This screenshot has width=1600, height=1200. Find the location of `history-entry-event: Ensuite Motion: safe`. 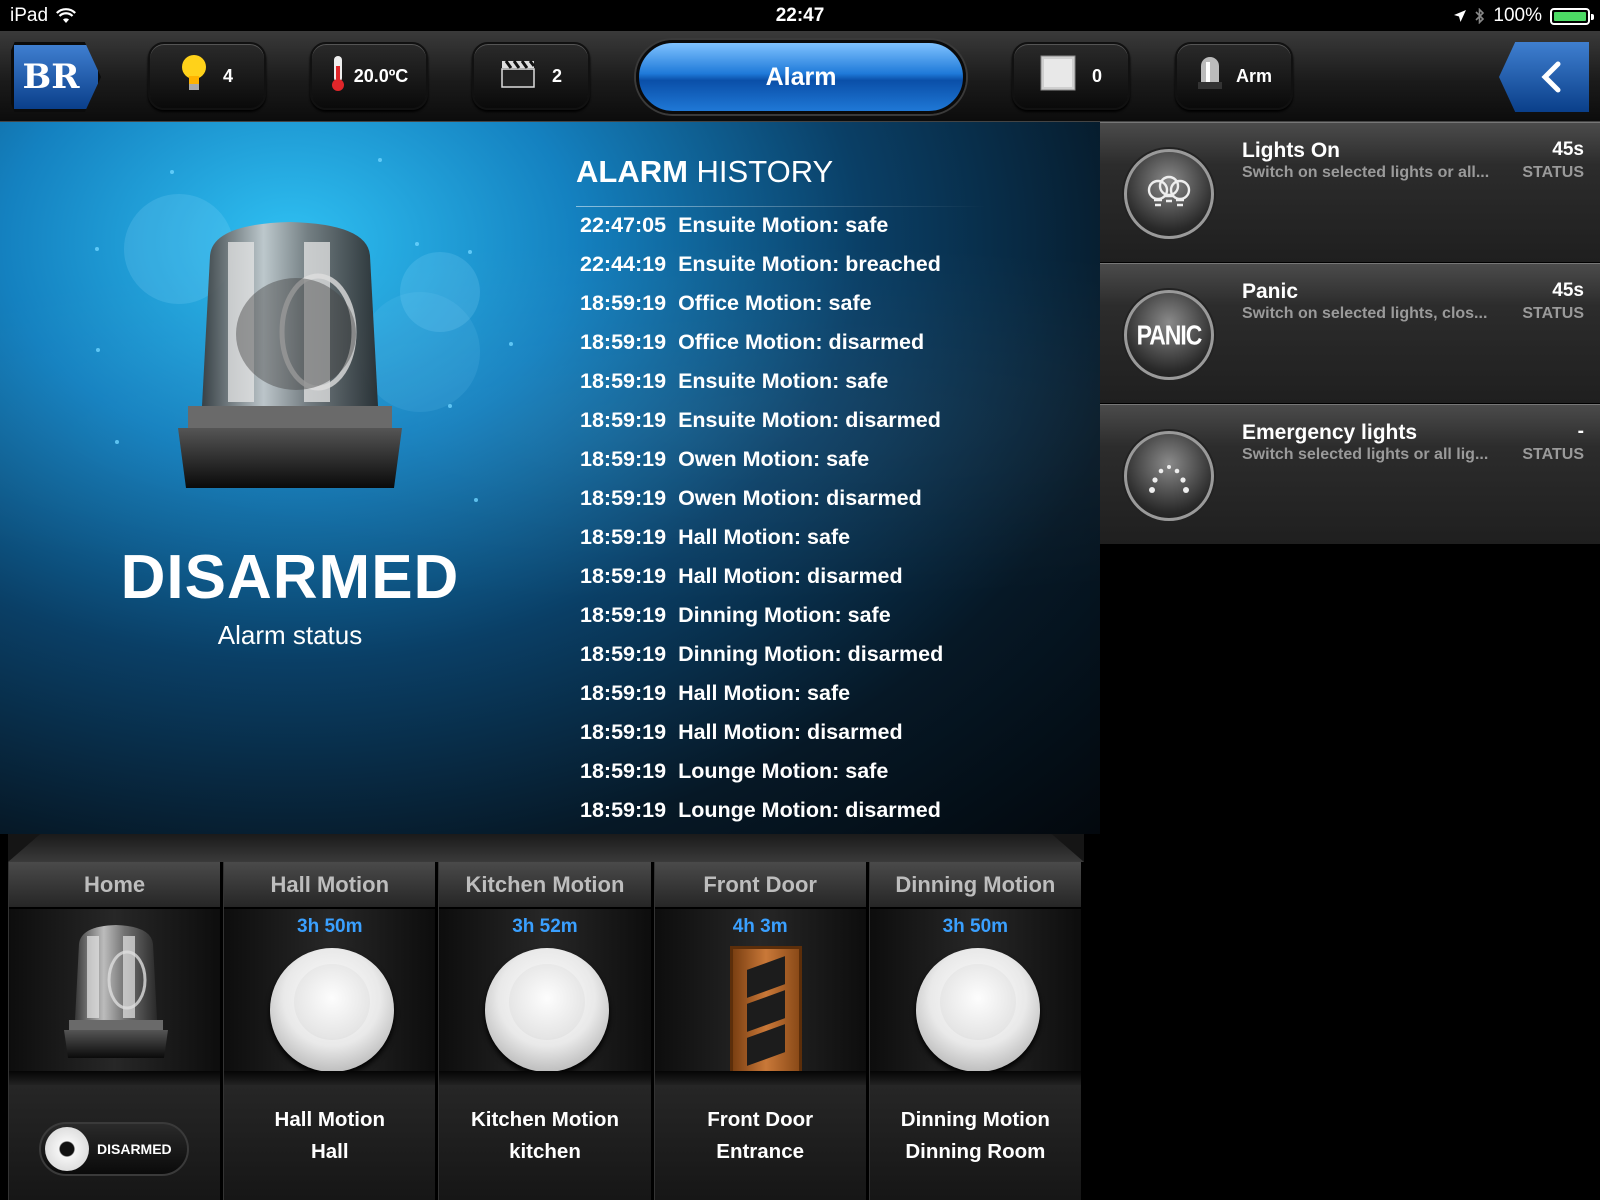

history-entry-event: Ensuite Motion: safe is located at coordinates (783, 225).